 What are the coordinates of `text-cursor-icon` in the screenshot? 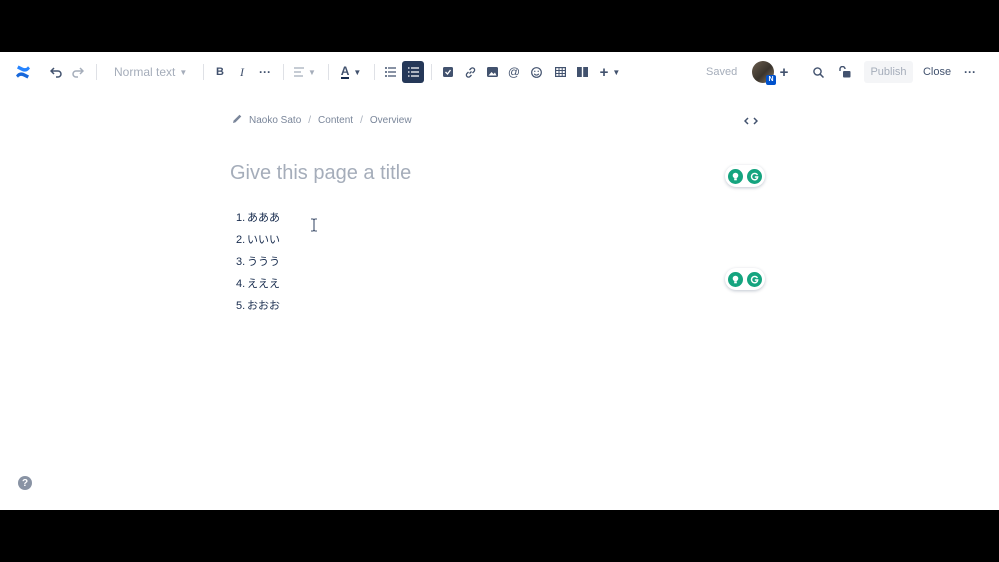 It's located at (314, 227).